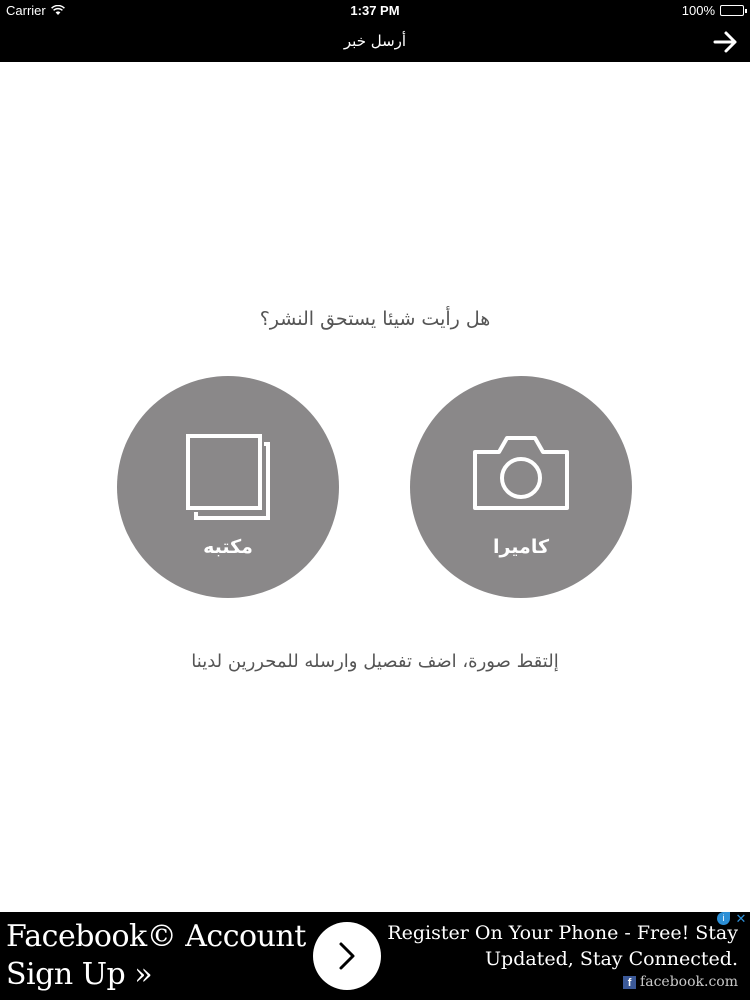 This screenshot has width=750, height=1000. I want to click on battery-percent: 100%, so click(698, 10).